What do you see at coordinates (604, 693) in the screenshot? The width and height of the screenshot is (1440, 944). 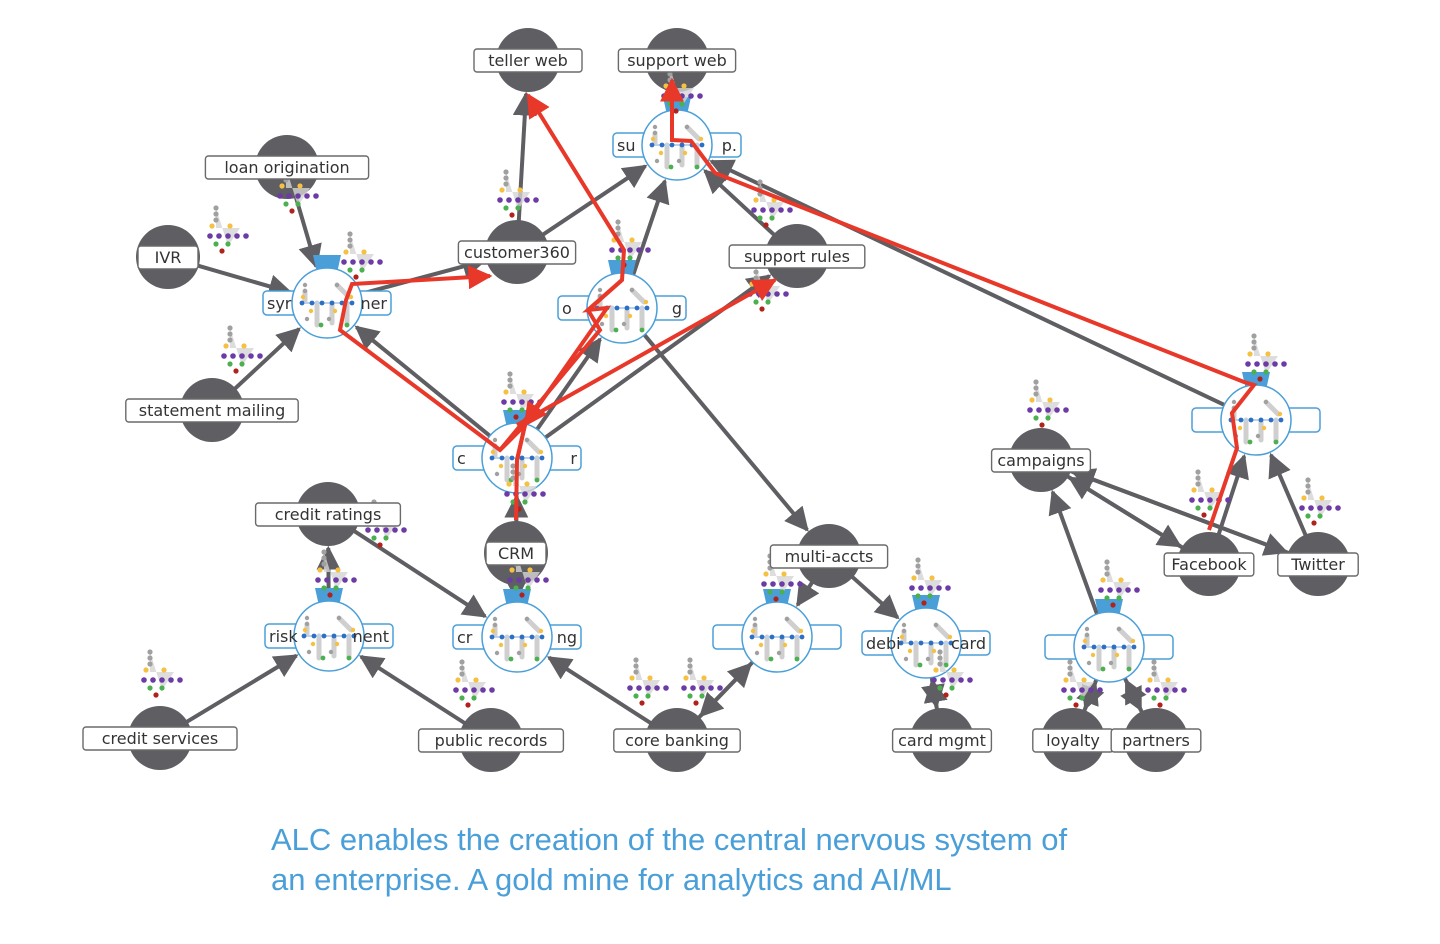 I see `edge-core_banking-to-credit_scoring` at bounding box center [604, 693].